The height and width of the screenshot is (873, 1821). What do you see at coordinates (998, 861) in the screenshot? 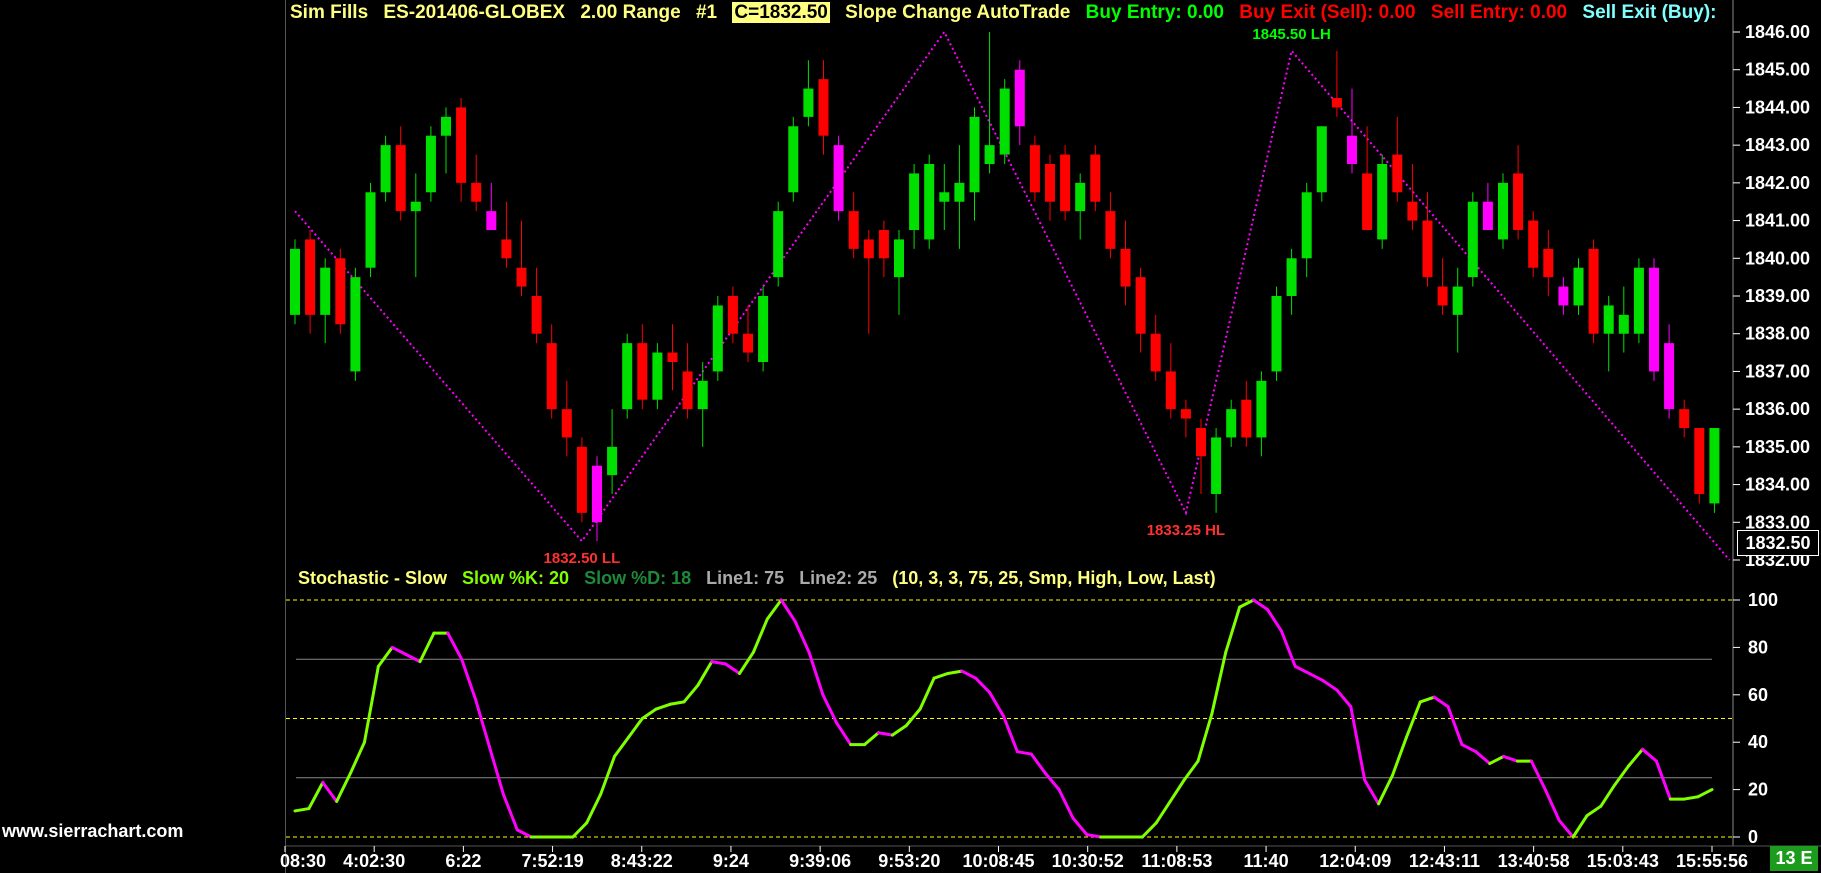
I see `time-tick: 10:08:45` at bounding box center [998, 861].